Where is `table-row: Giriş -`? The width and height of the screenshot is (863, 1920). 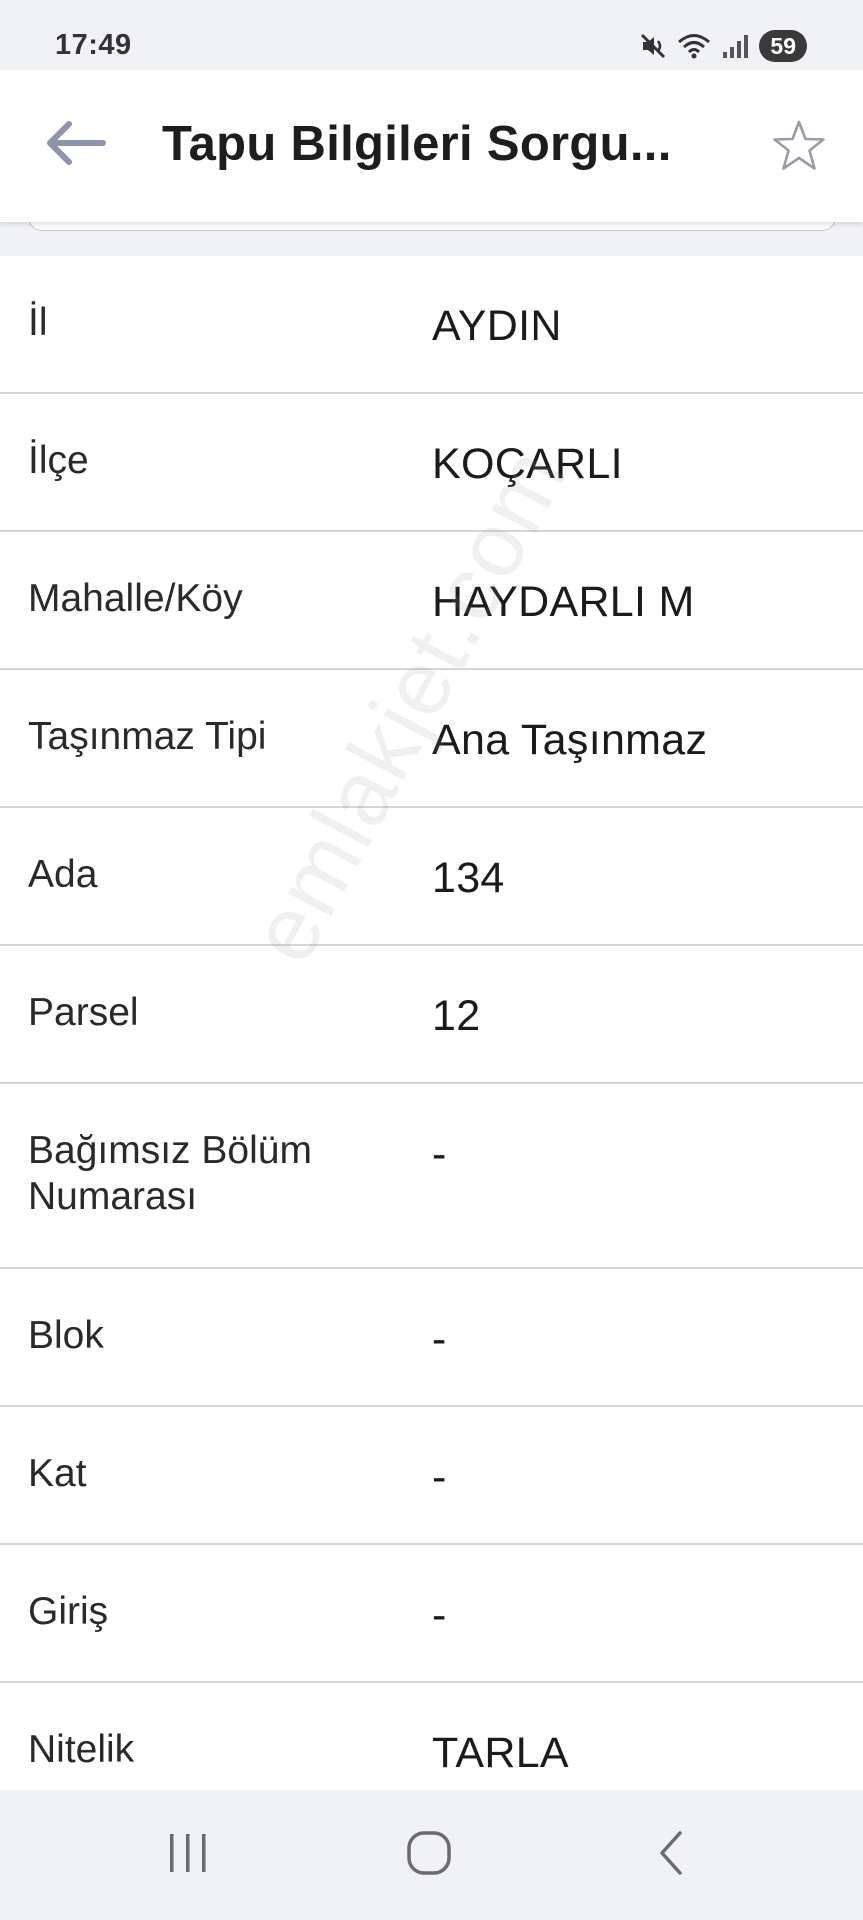
table-row: Giriş - is located at coordinates (431, 1614).